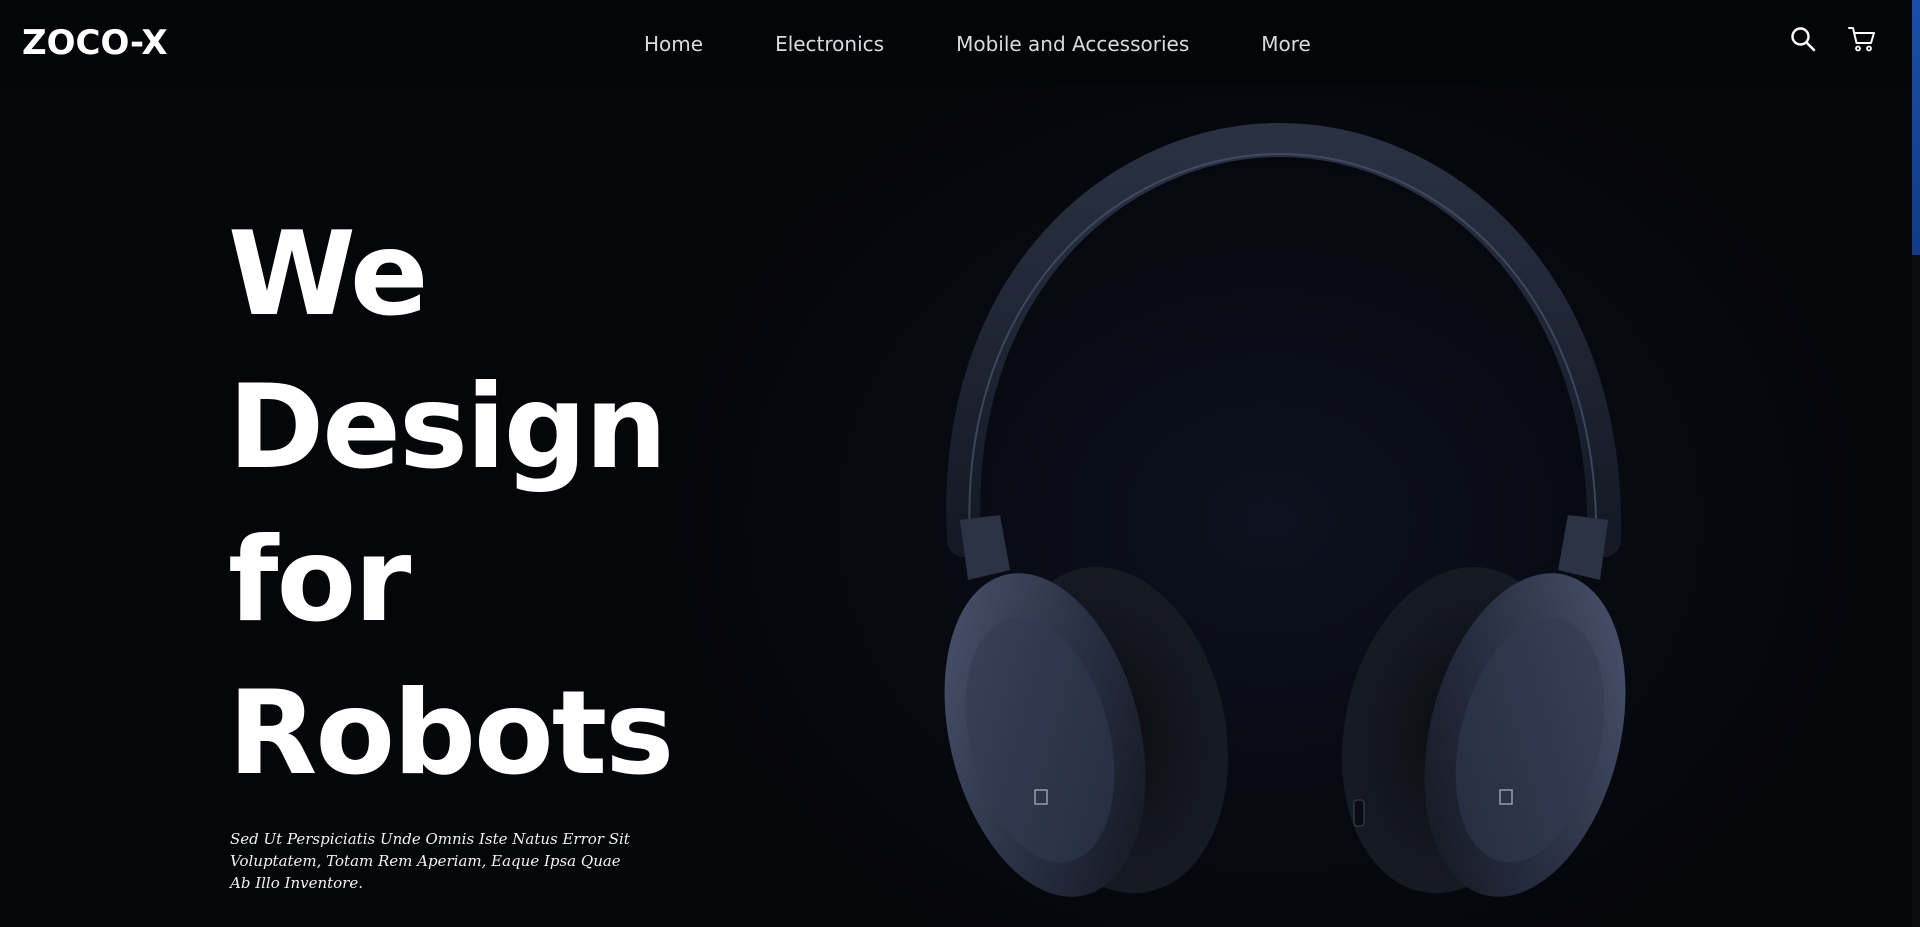 The image size is (1920, 927). I want to click on search-icon, so click(1803, 39).